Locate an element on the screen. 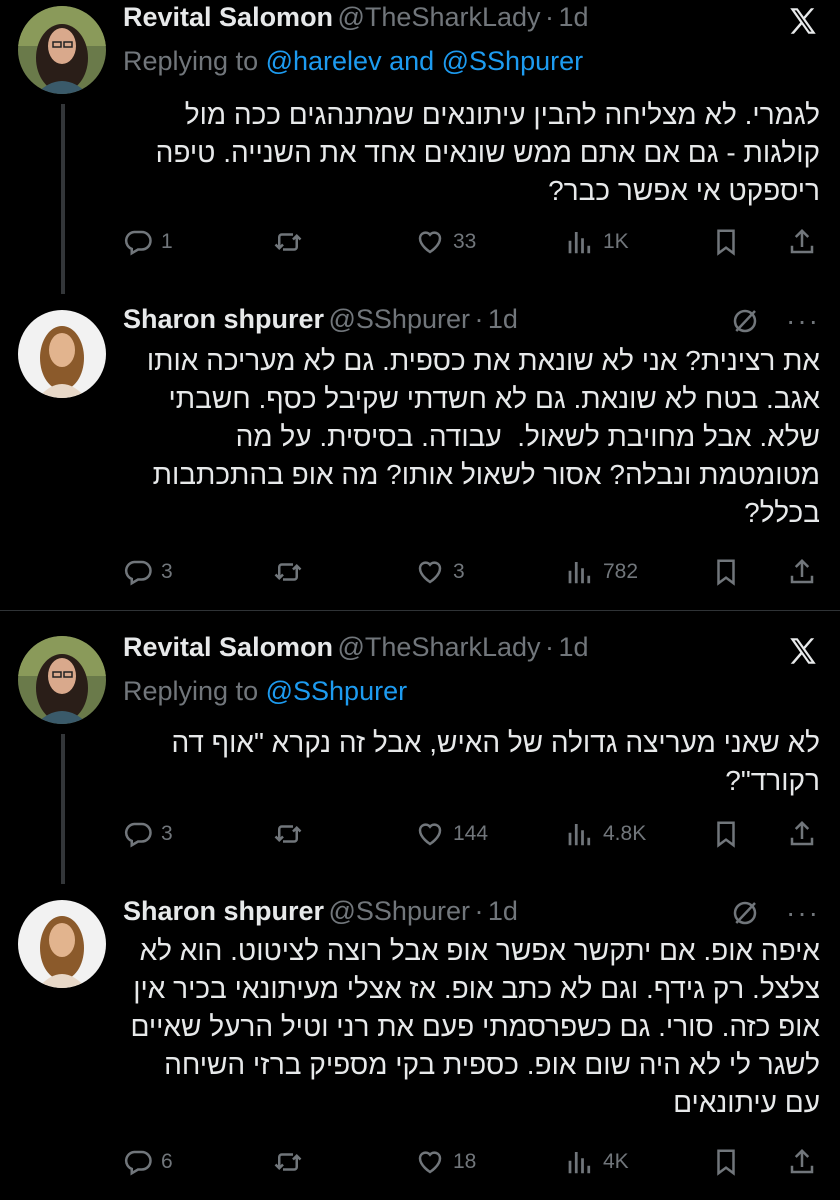 The image size is (840, 1200). views-button: 4K is located at coordinates (597, 1162).